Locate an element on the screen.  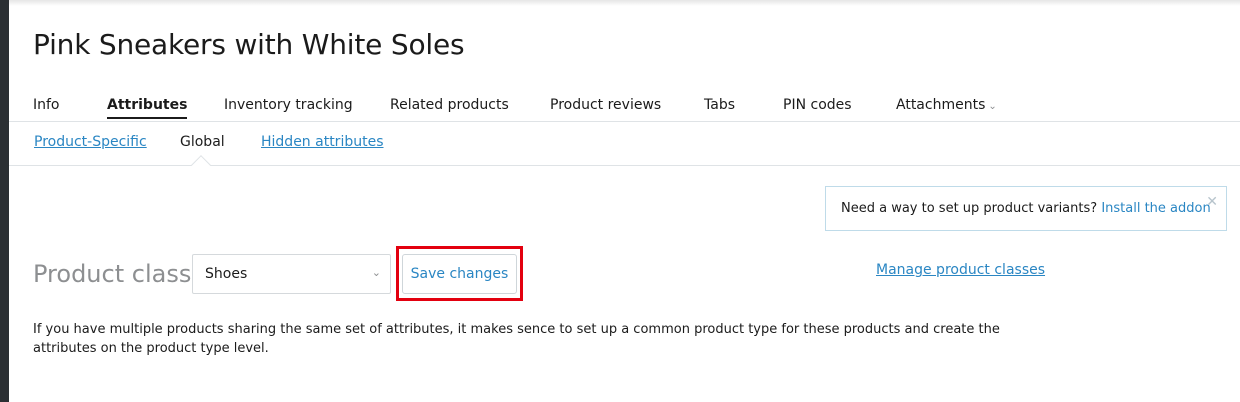
tab-inventory-tracking: Inventory tracking is located at coordinates (288, 105).